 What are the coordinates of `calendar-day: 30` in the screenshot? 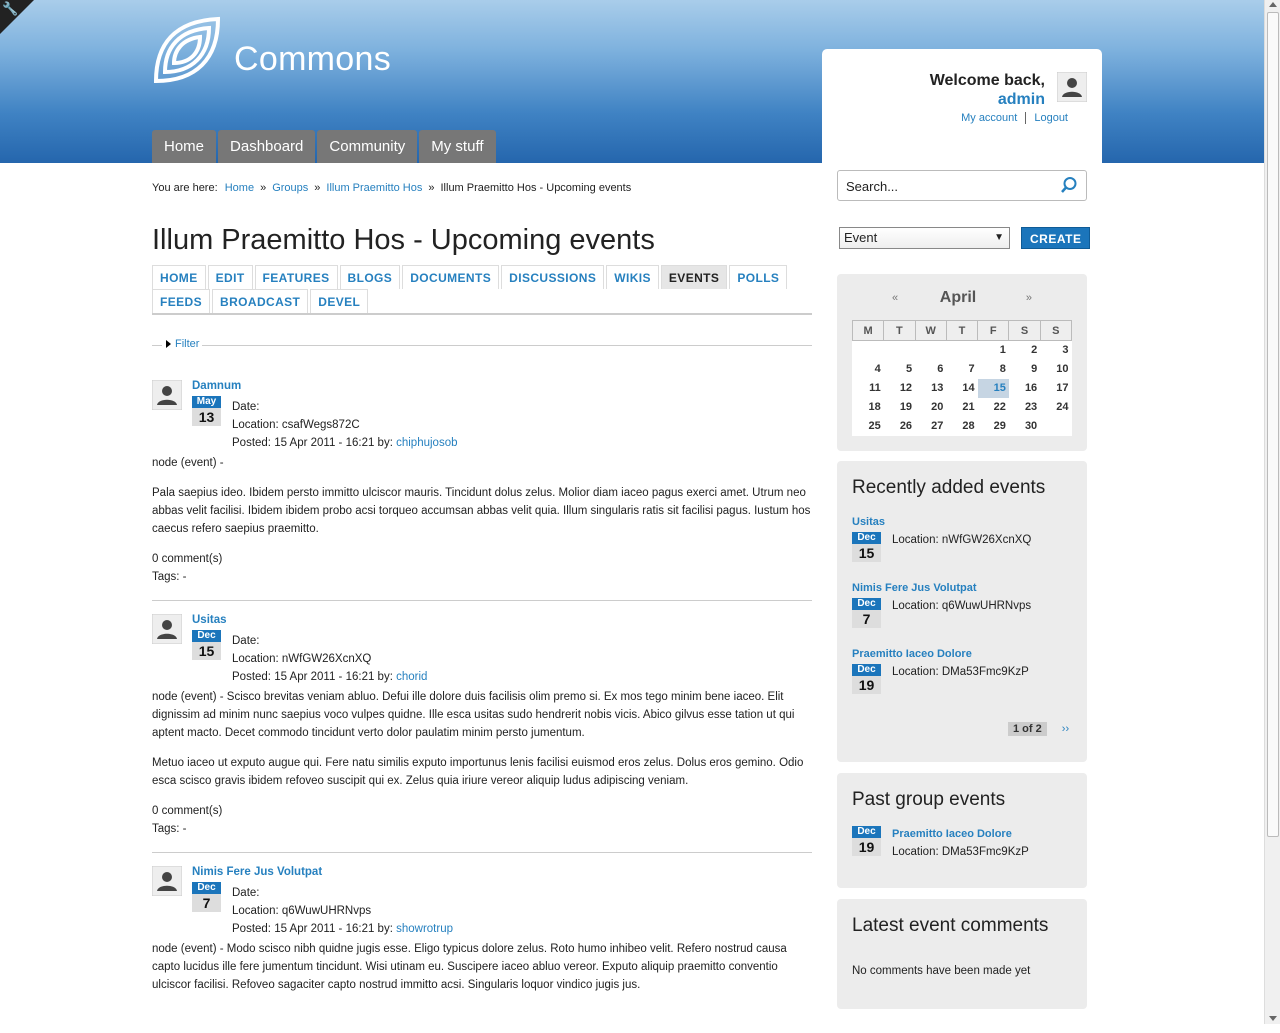 It's located at (1024, 426).